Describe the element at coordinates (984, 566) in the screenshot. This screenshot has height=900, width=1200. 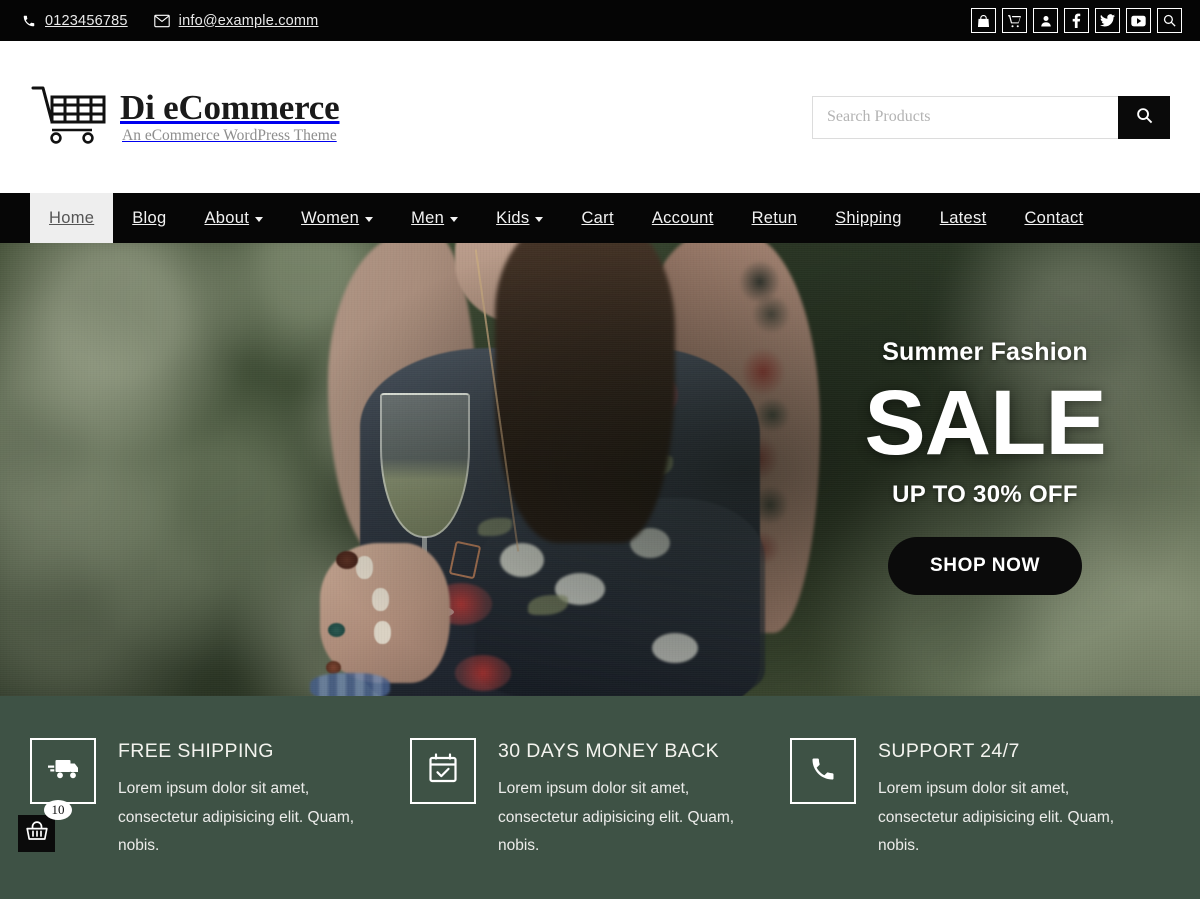
I see `shop-now-button: SHOP NOW` at that location.